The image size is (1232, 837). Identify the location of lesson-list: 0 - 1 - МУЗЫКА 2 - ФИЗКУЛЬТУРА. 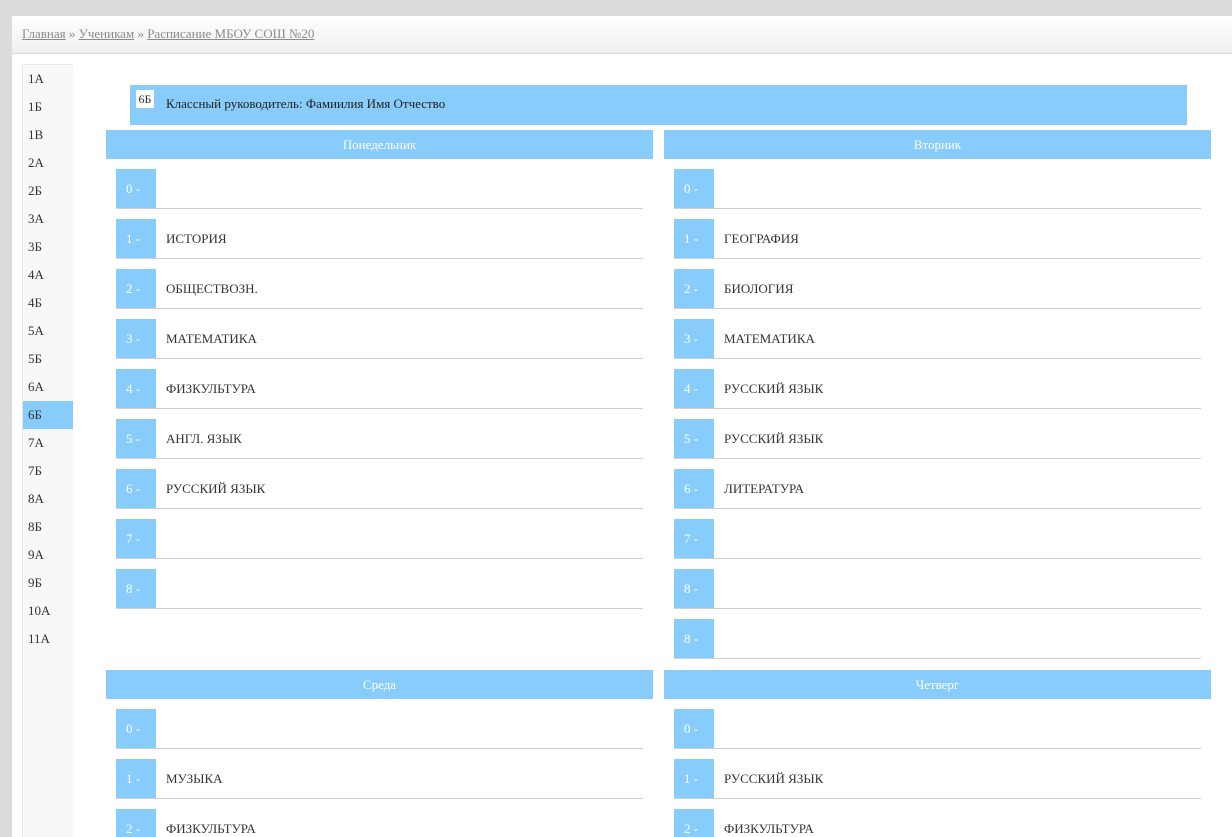
(379, 768).